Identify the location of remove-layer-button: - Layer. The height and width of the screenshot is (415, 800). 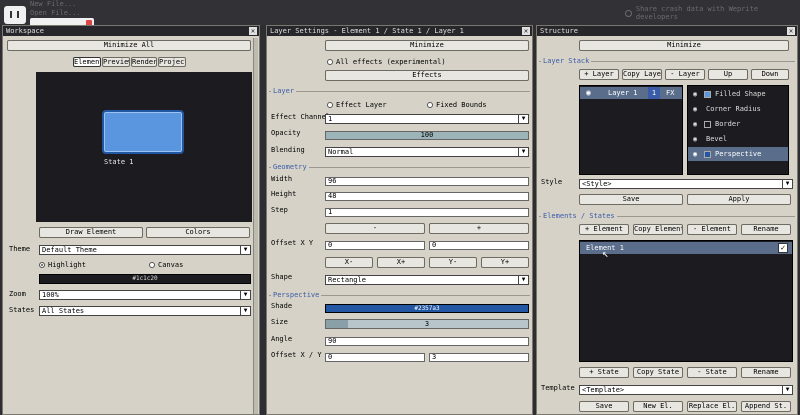
(685, 74).